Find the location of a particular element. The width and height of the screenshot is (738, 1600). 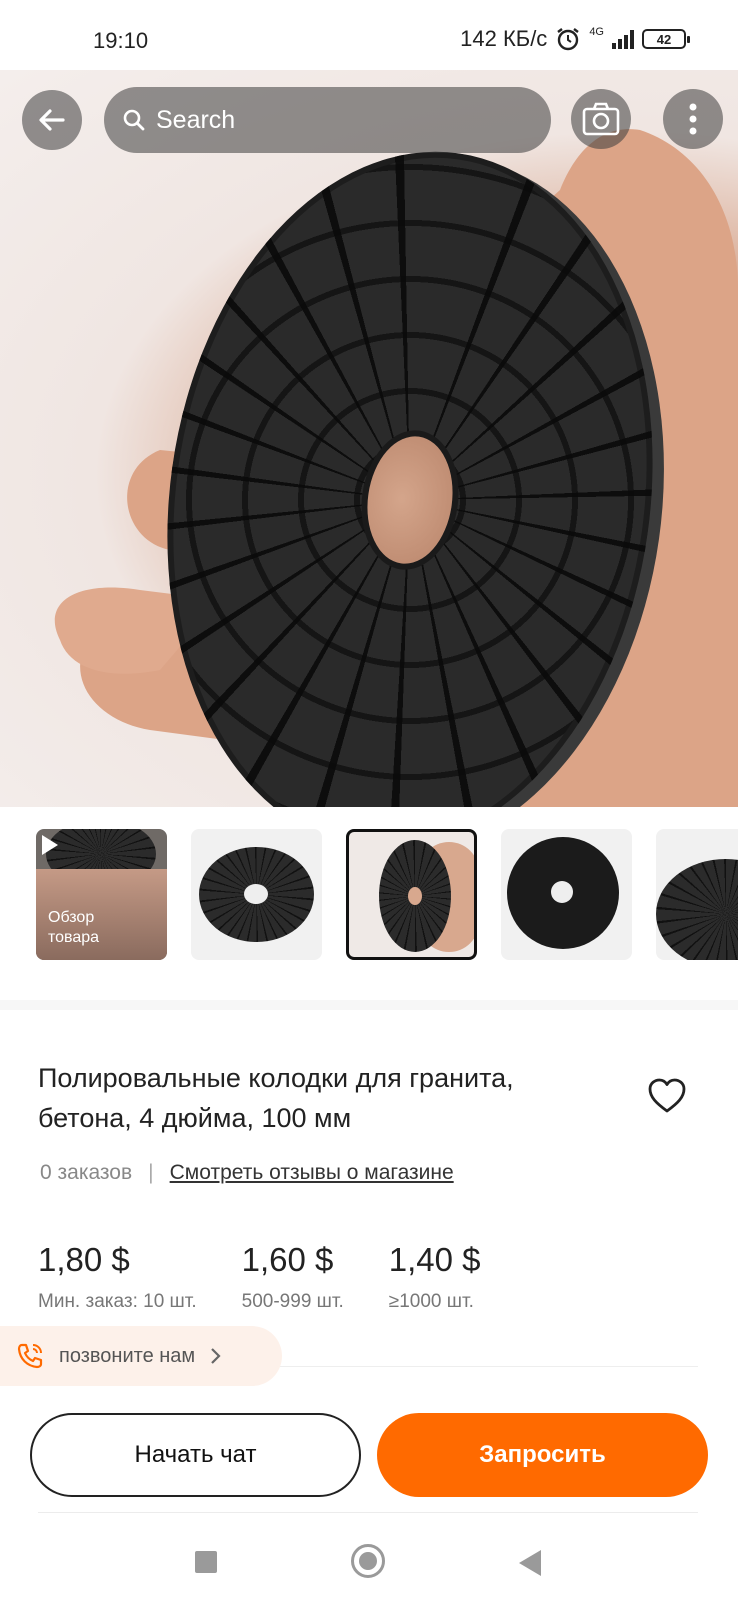

product-stats: 0 заказов | Смотреть отзывы о магазине is located at coordinates (247, 1173).